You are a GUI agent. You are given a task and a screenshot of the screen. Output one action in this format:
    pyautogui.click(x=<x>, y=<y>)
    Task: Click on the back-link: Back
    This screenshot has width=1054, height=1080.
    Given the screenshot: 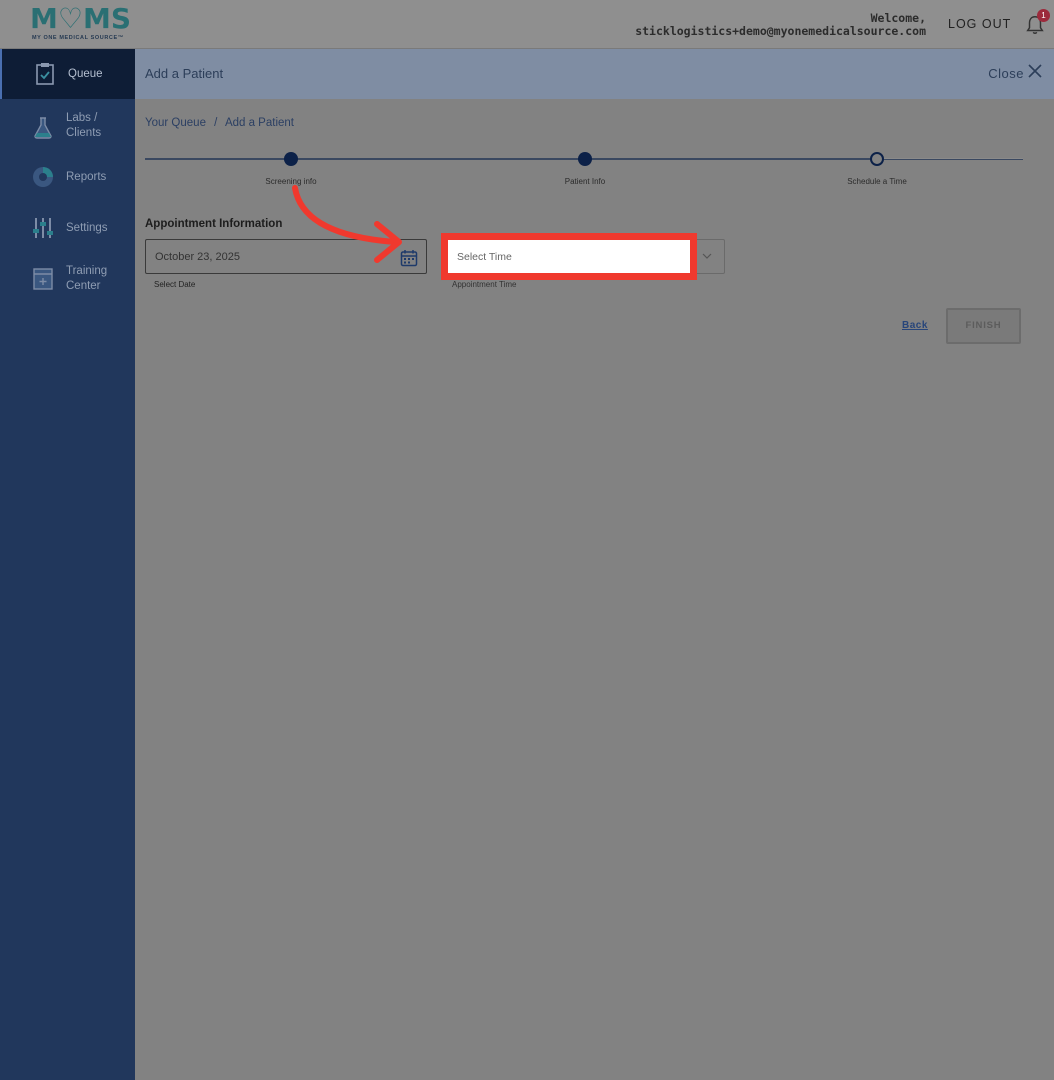 What is the action you would take?
    pyautogui.click(x=915, y=325)
    